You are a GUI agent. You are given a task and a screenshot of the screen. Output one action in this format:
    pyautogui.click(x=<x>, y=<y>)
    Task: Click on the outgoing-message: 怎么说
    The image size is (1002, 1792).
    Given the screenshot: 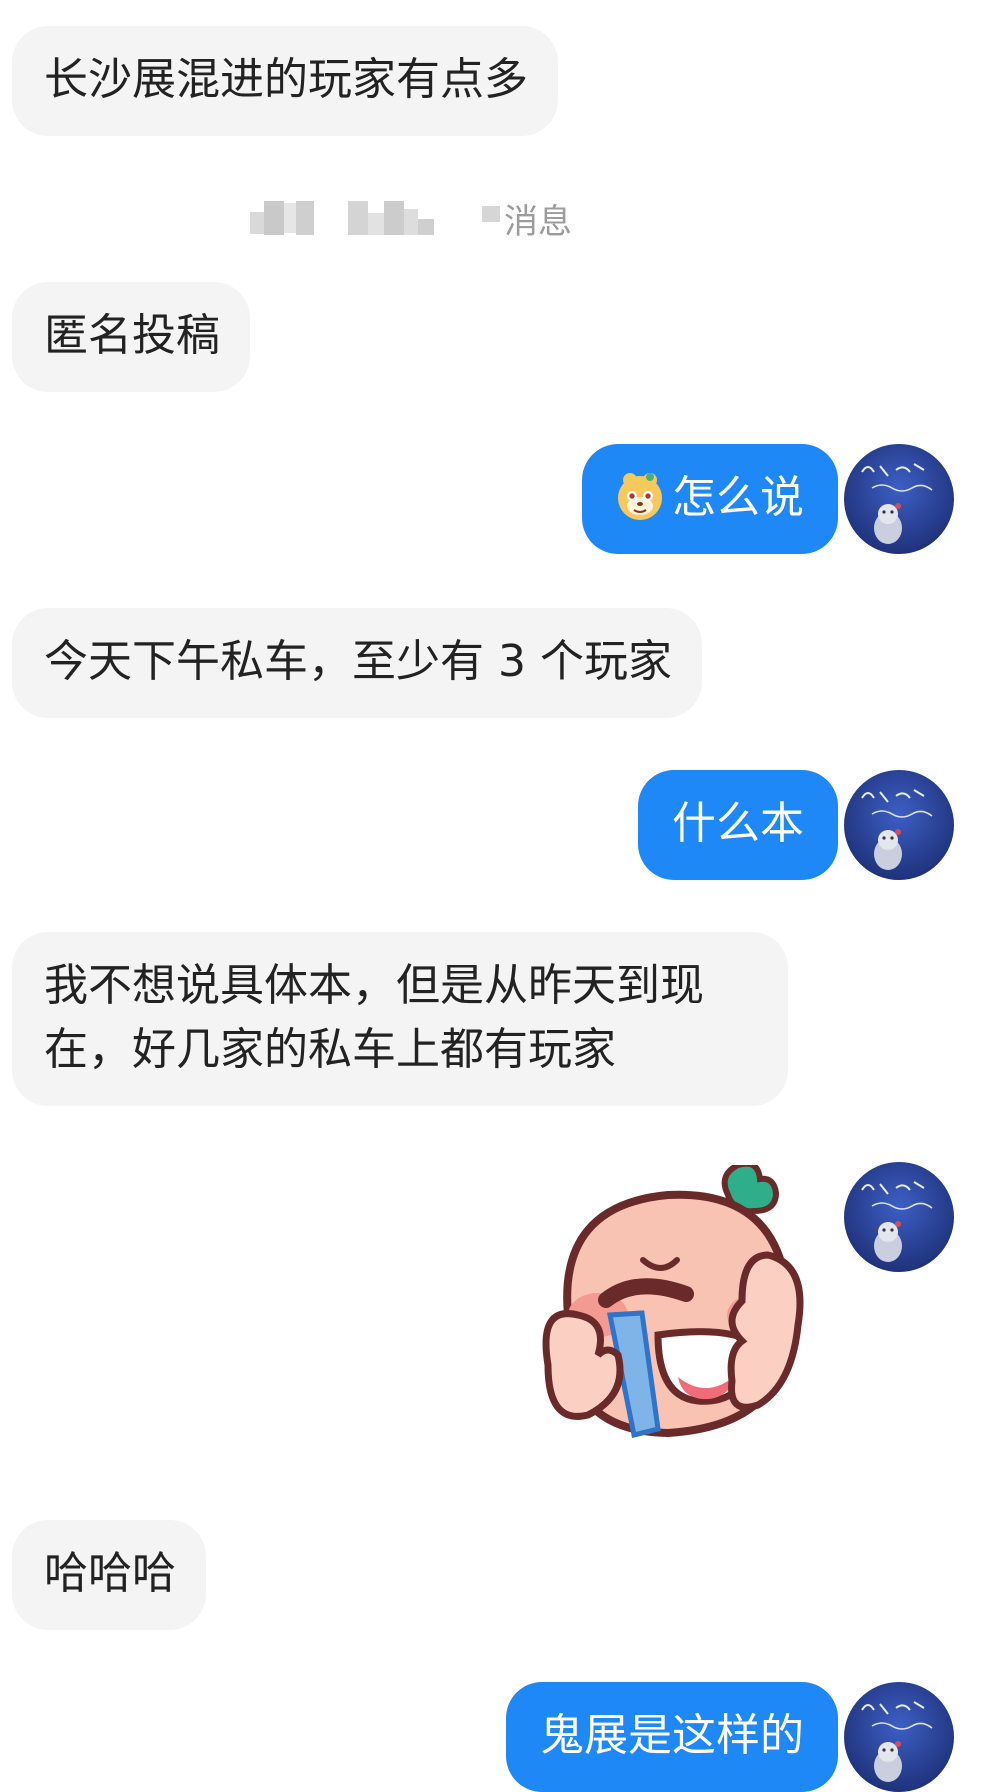 What is the action you would take?
    pyautogui.click(x=710, y=499)
    